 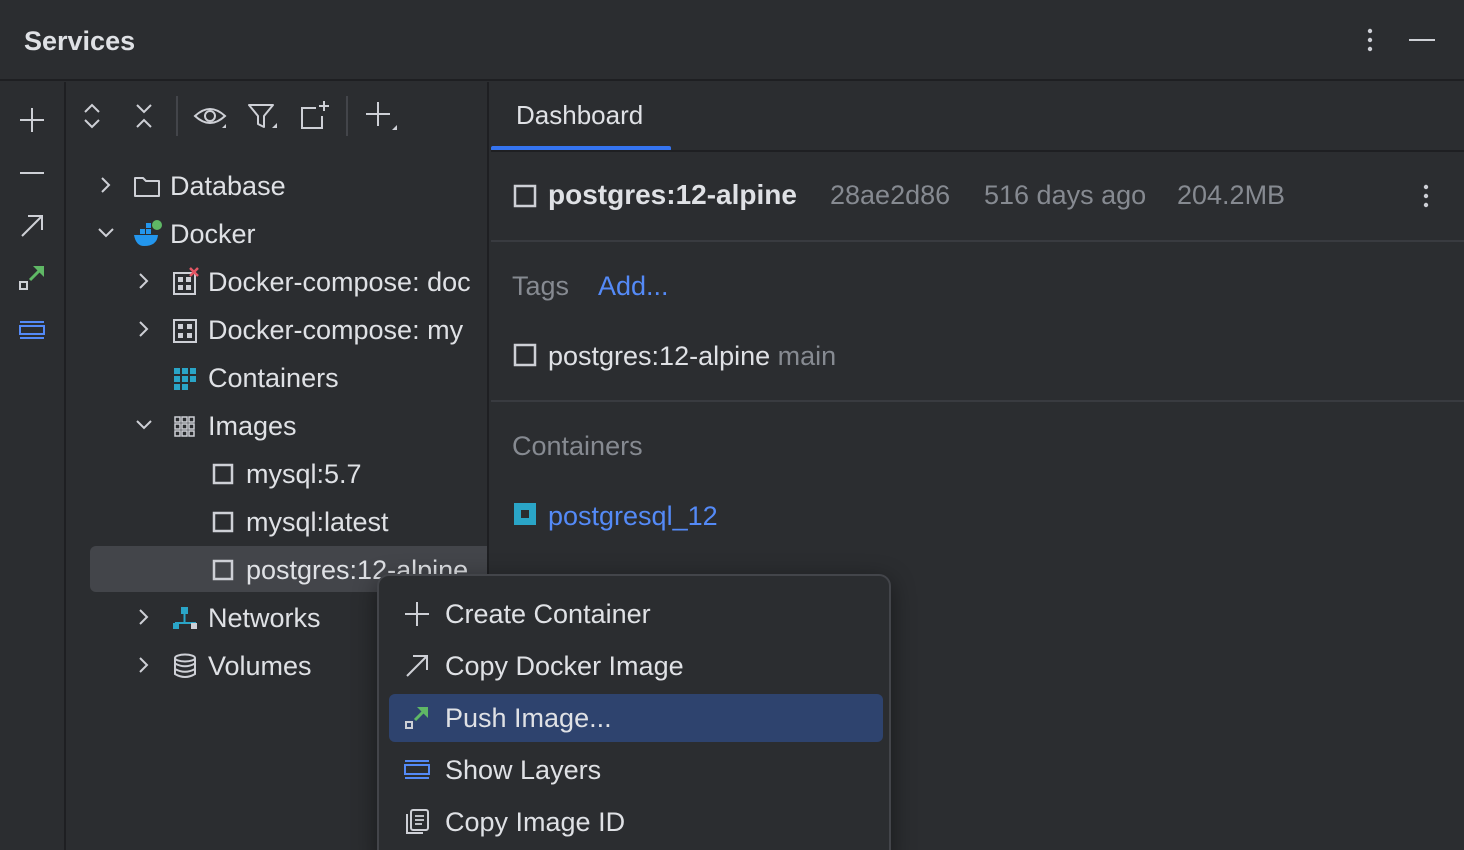 I want to click on tag-name: postgres:12-alpine, so click(x=659, y=356).